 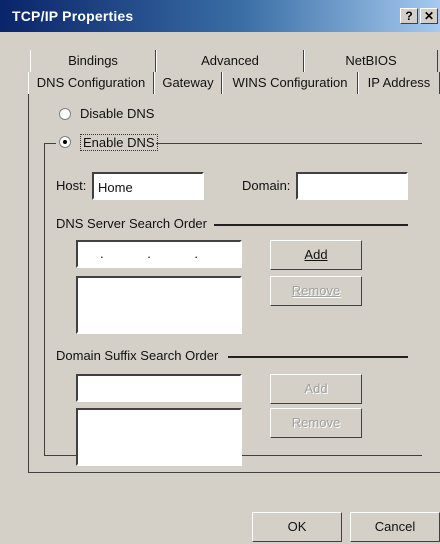 What do you see at coordinates (429, 16) in the screenshot?
I see `close-button: ✕` at bounding box center [429, 16].